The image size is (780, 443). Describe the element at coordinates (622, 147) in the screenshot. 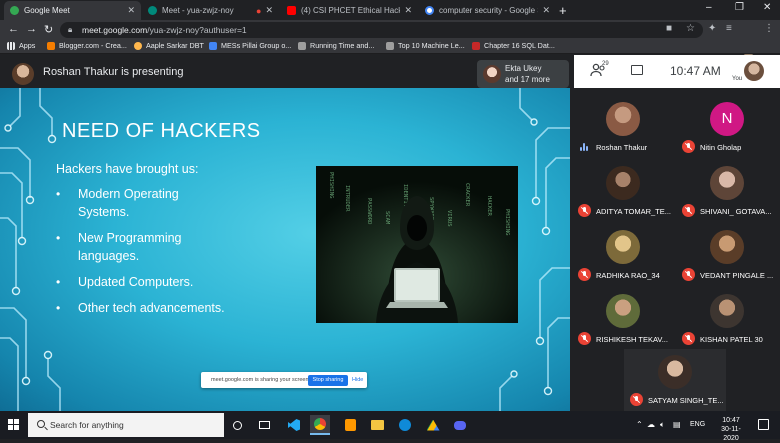

I see `participant-name: Roshan Thakur` at that location.